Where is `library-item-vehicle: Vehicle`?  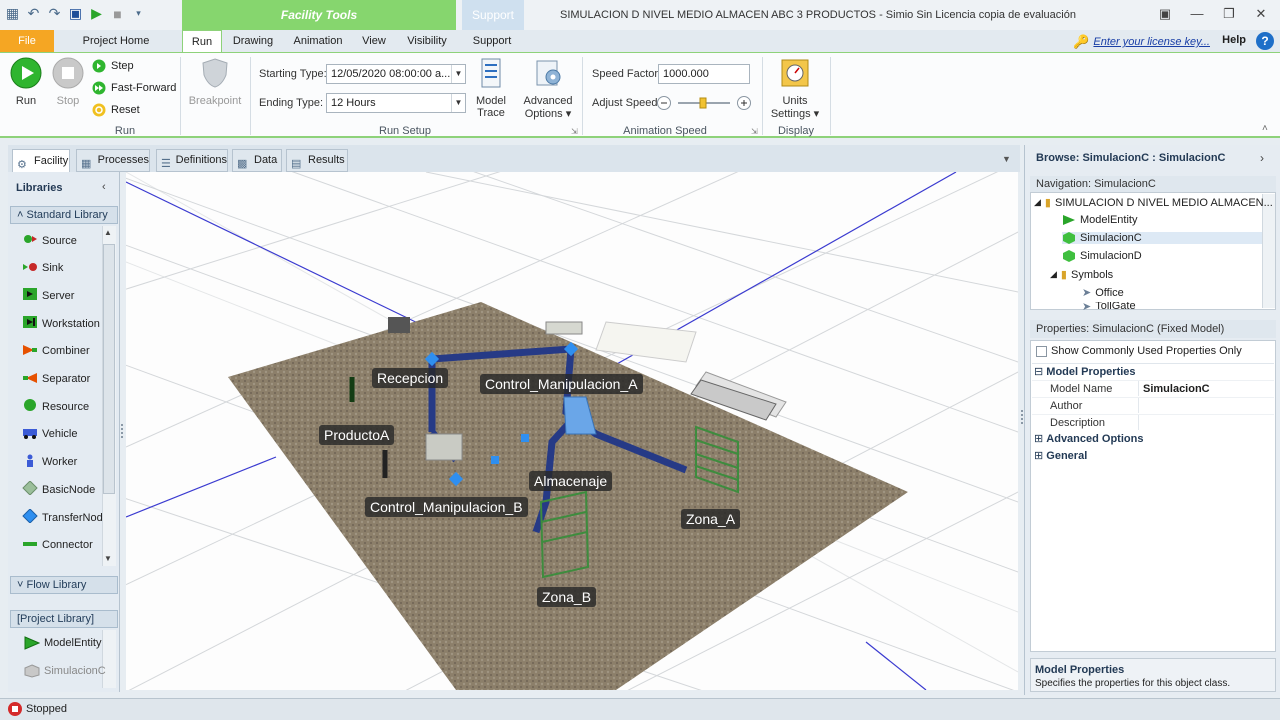 library-item-vehicle: Vehicle is located at coordinates (49, 434).